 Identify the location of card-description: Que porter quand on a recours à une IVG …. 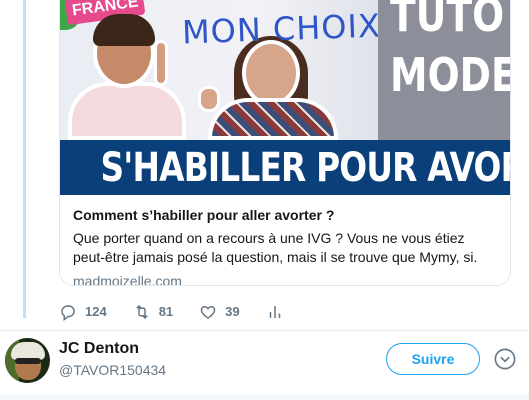
(275, 247).